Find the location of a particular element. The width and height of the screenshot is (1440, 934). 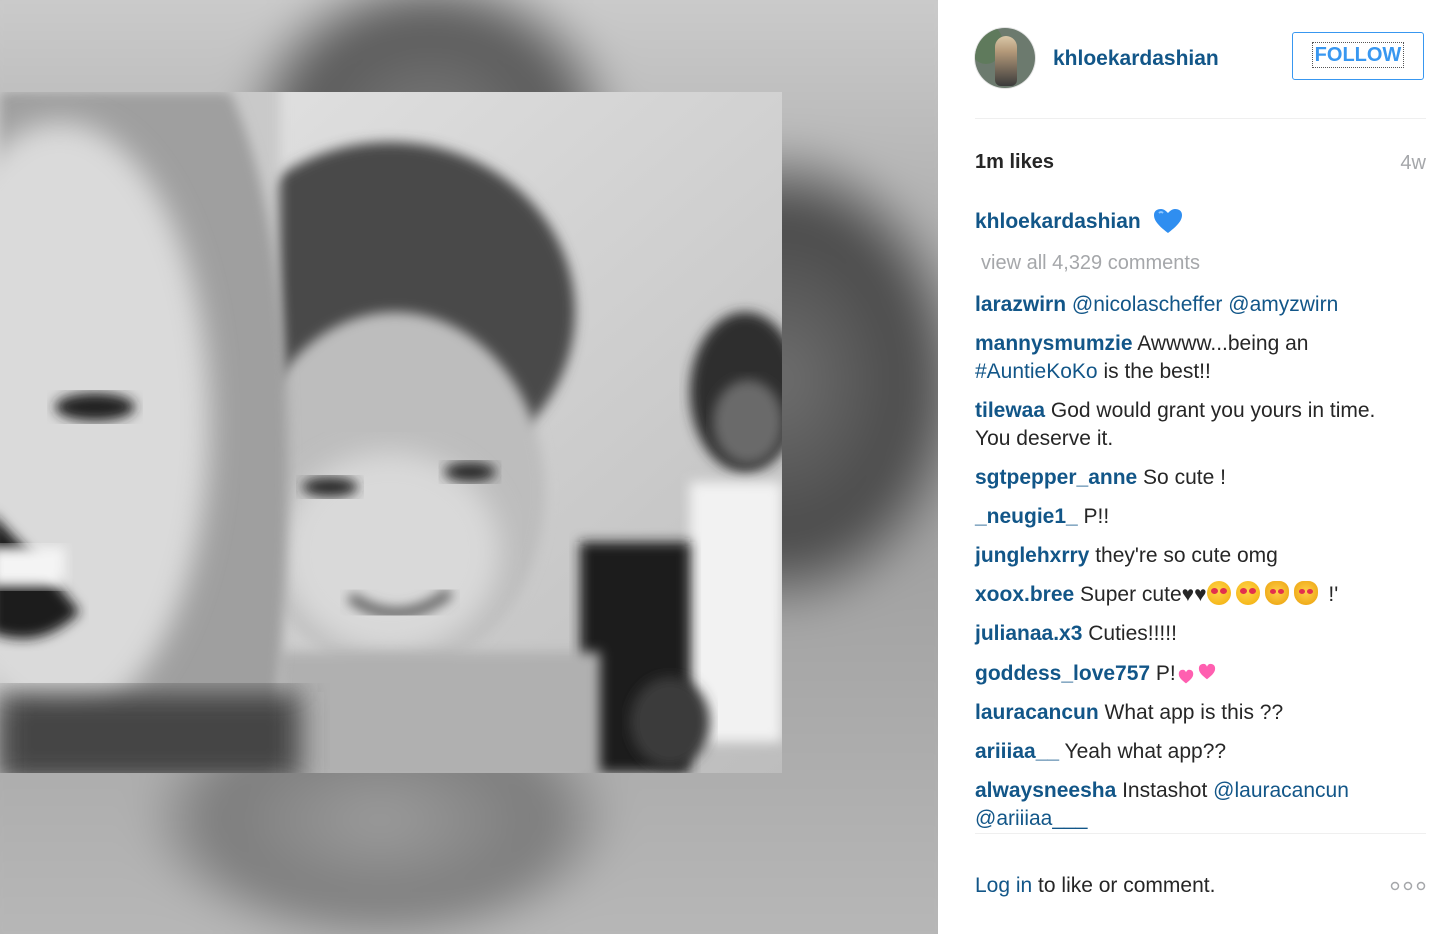

avatar-figure is located at coordinates (1006, 61).